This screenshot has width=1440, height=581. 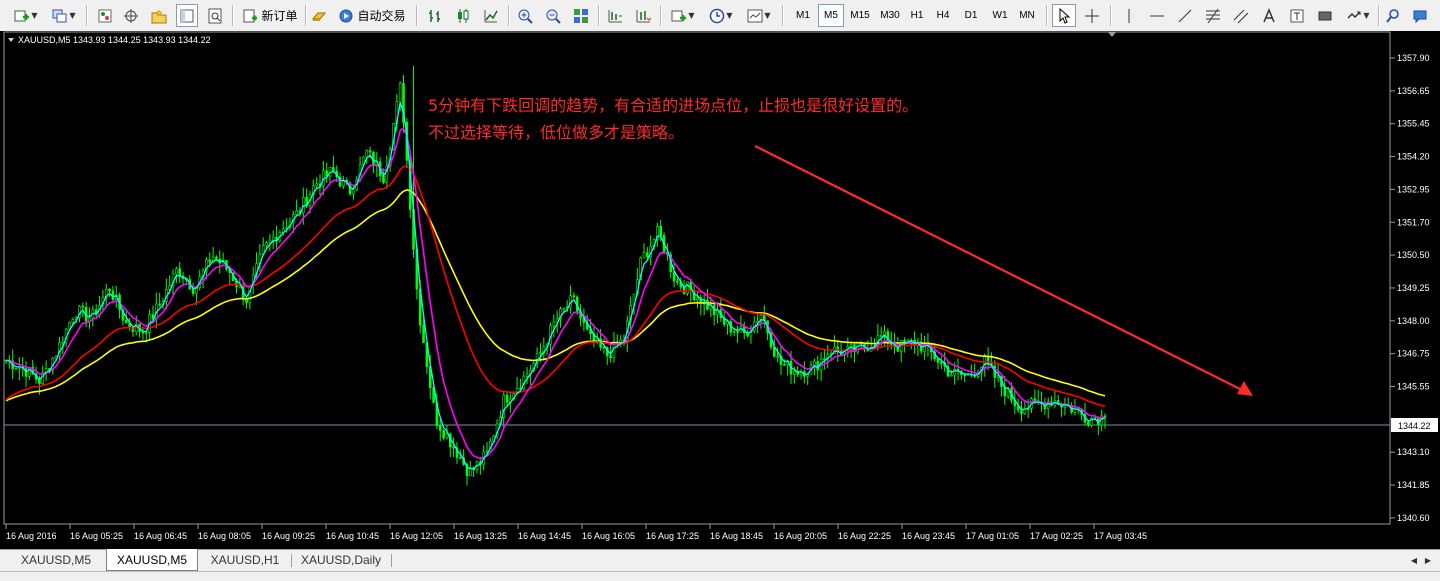 I want to click on timeframe-mn-button: MN, so click(x=1027, y=15).